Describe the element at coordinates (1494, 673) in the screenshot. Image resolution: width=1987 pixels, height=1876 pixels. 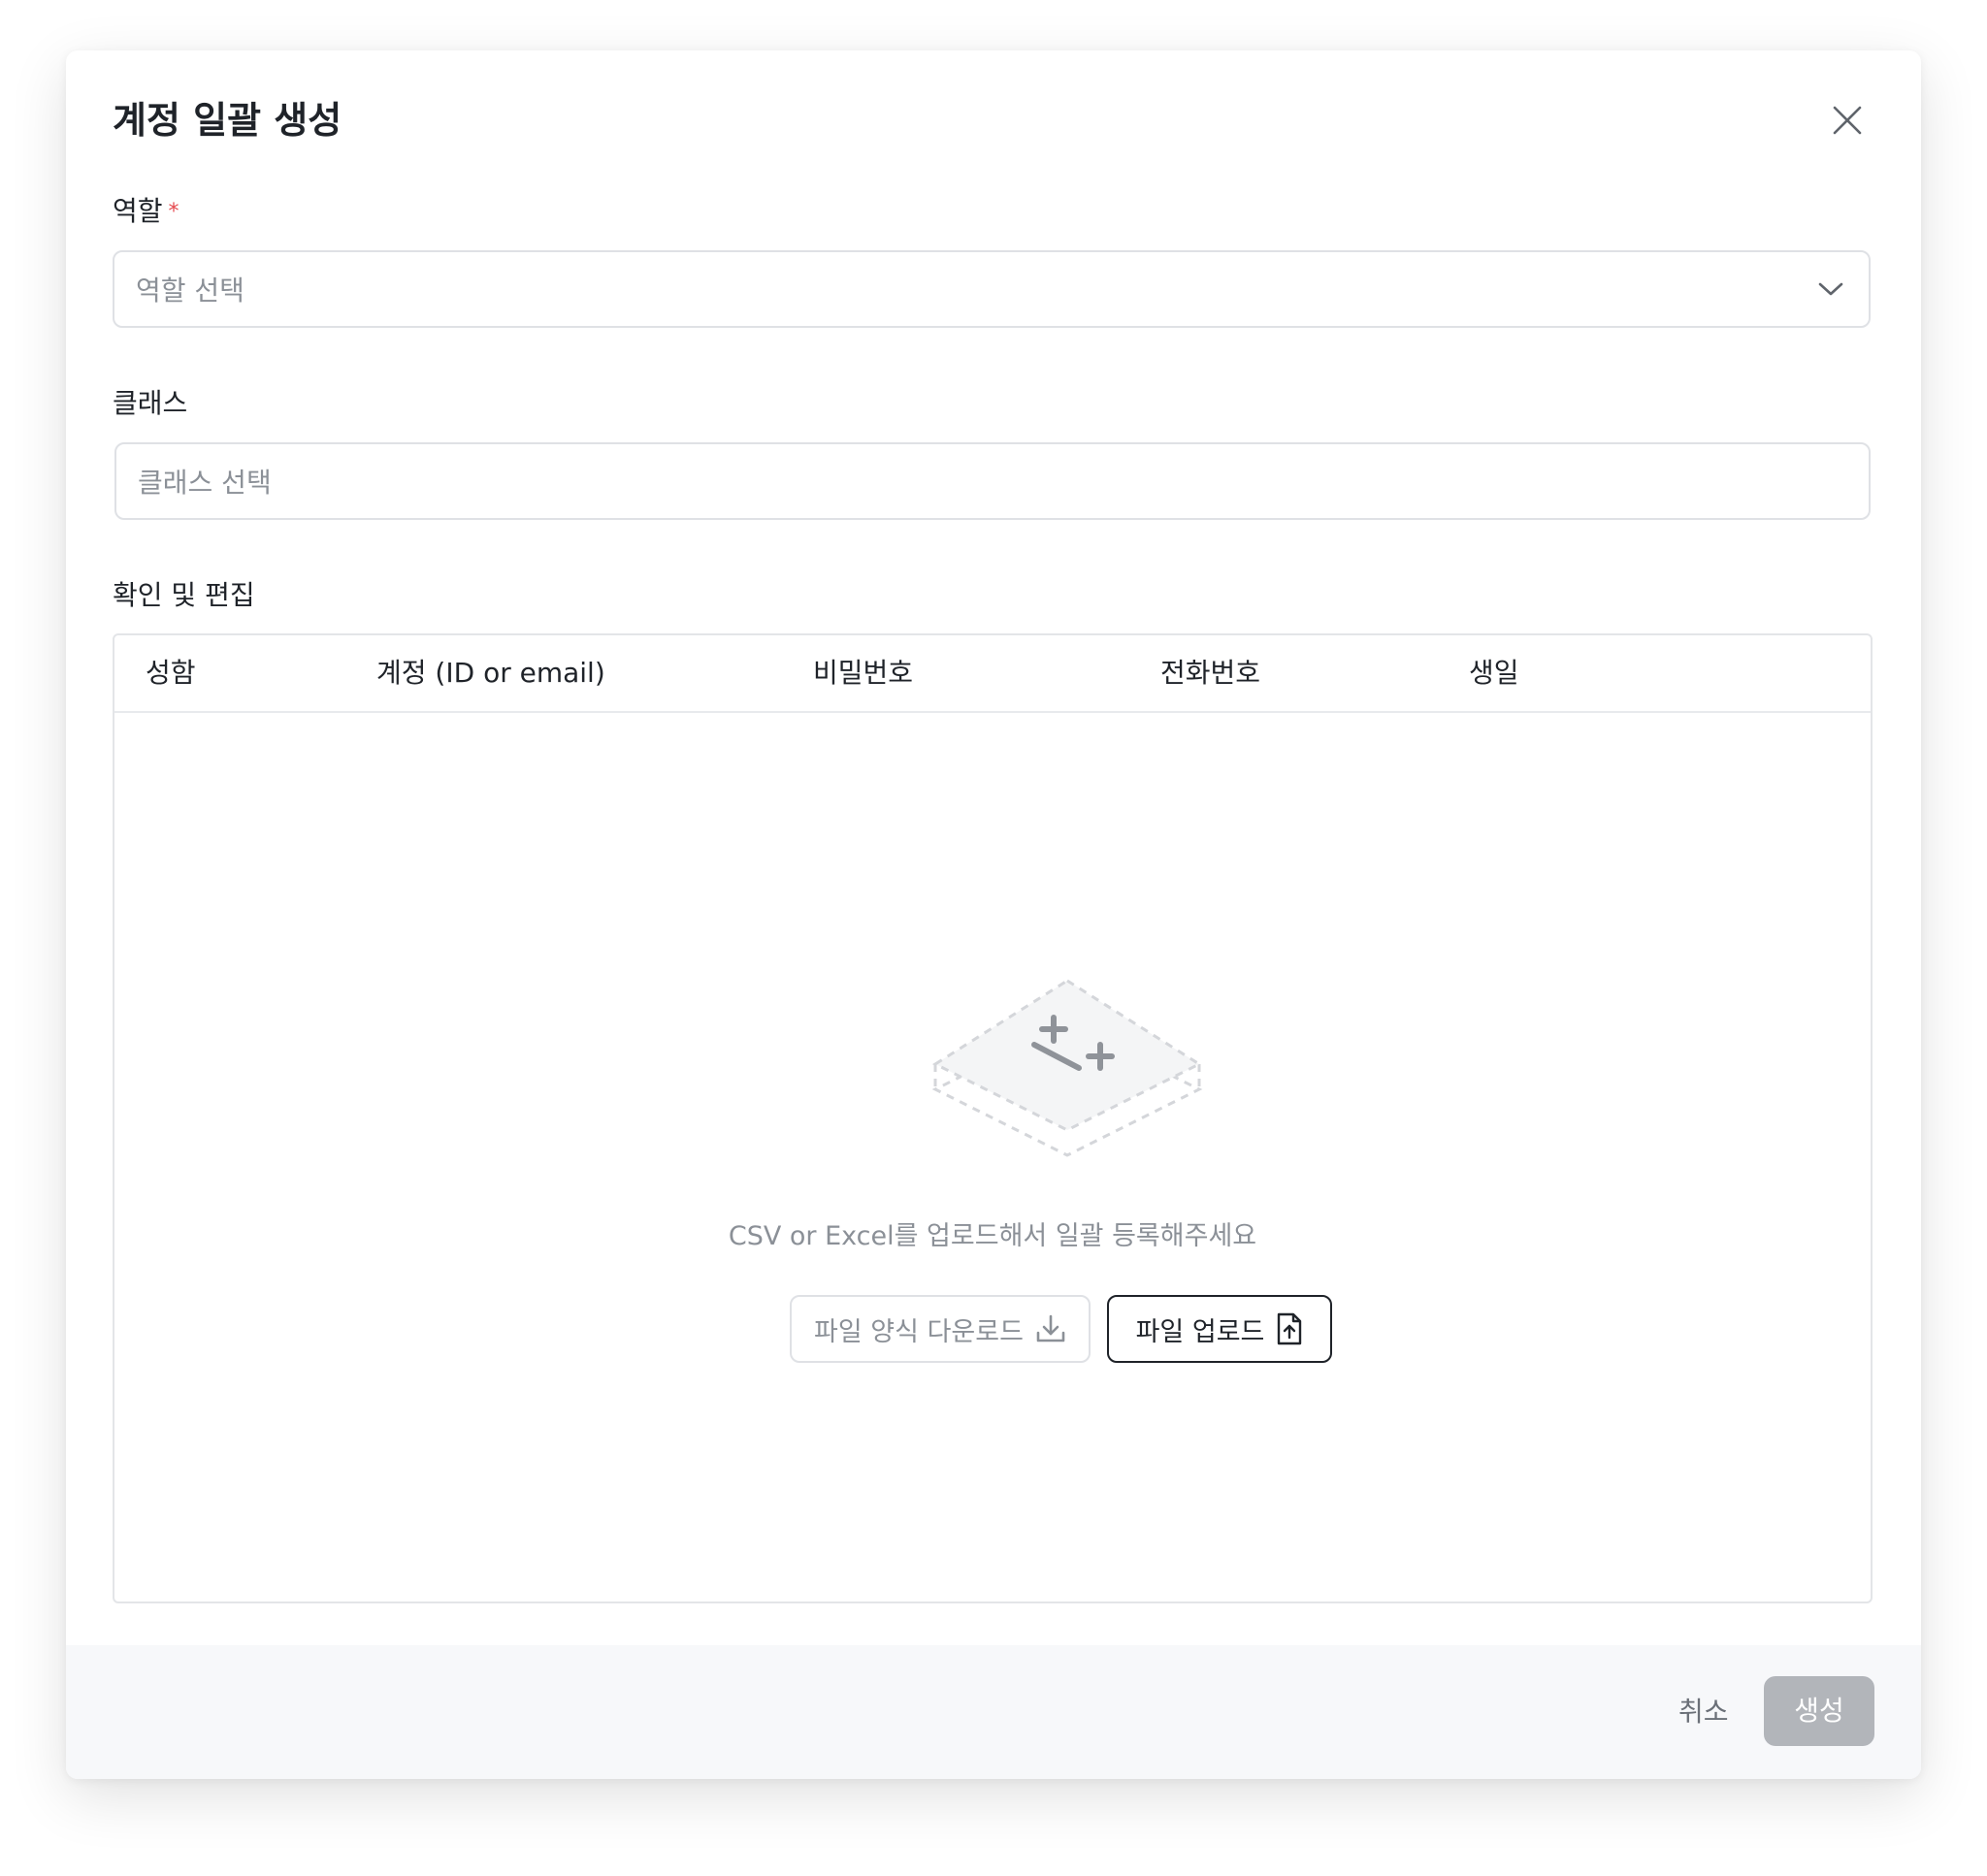
I see `column-header-birthday: 생일` at that location.